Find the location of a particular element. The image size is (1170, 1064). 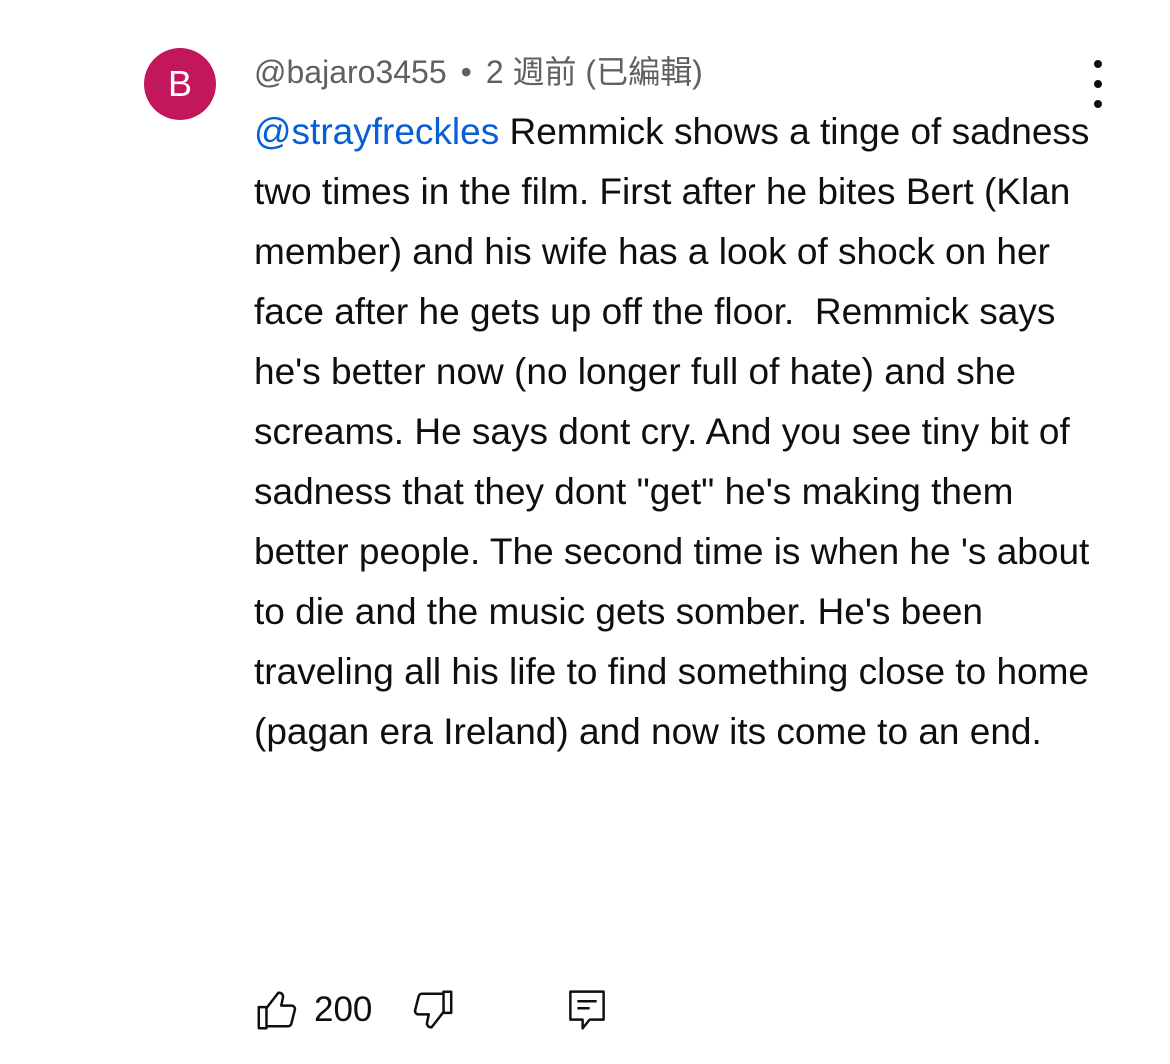

more-options-button is located at coordinates (1098, 84).